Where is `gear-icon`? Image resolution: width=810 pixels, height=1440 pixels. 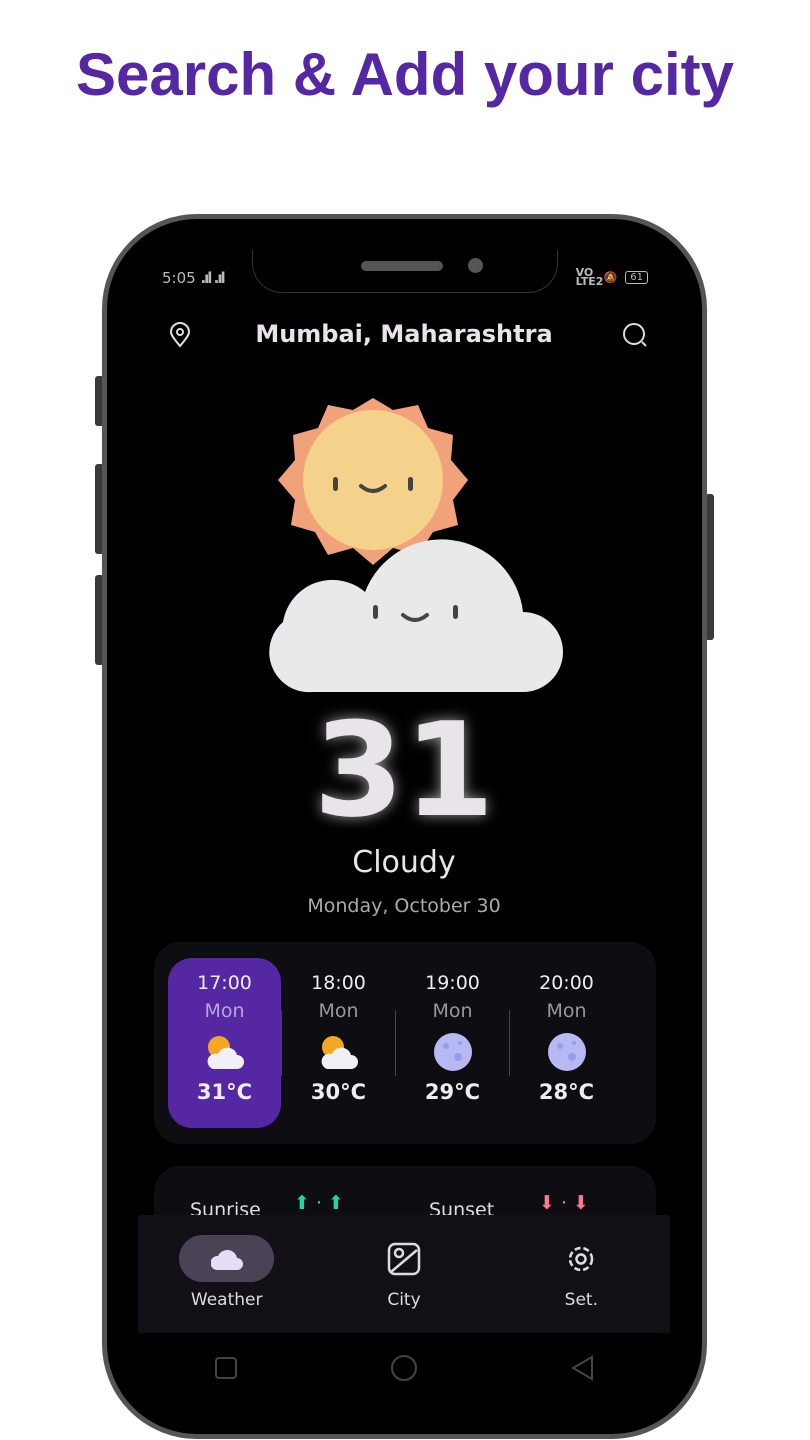 gear-icon is located at coordinates (581, 1258).